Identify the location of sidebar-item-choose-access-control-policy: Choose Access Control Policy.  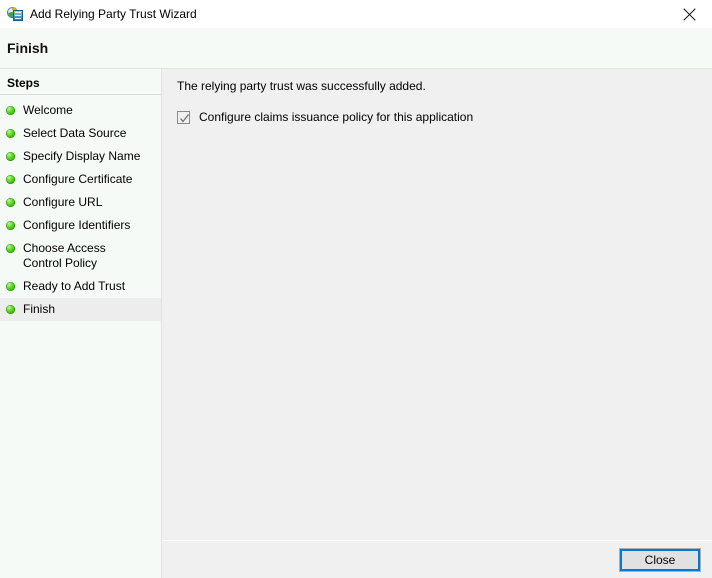
(80, 256).